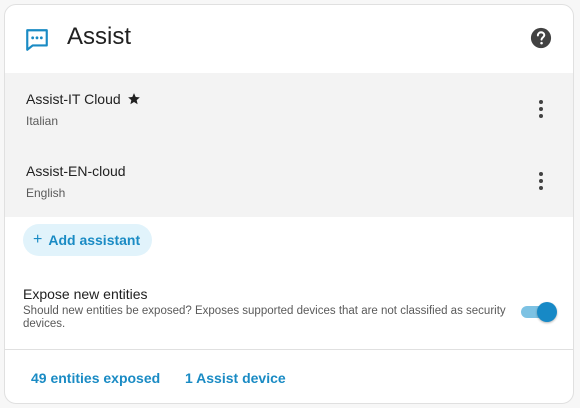 This screenshot has width=580, height=408. I want to click on assistant-name-wrap: Assist-EN-cloud, so click(76, 171).